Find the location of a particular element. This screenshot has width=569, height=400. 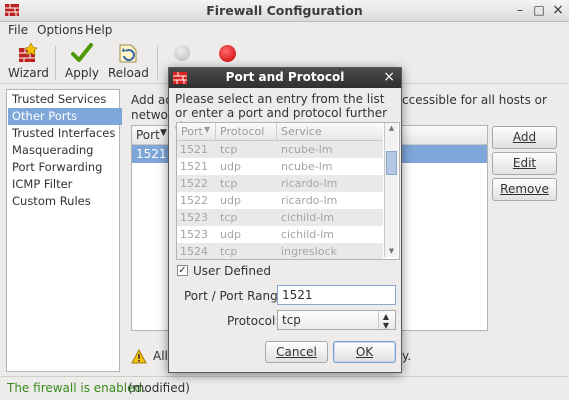

modified-indicator: (modified) is located at coordinates (159, 388).